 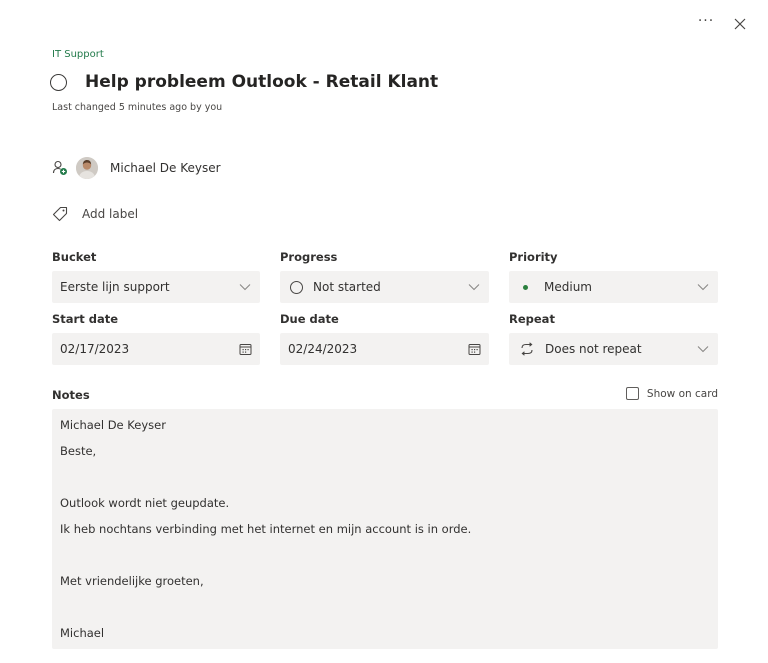 What do you see at coordinates (78, 451) in the screenshot?
I see `note-line: Beste,` at bounding box center [78, 451].